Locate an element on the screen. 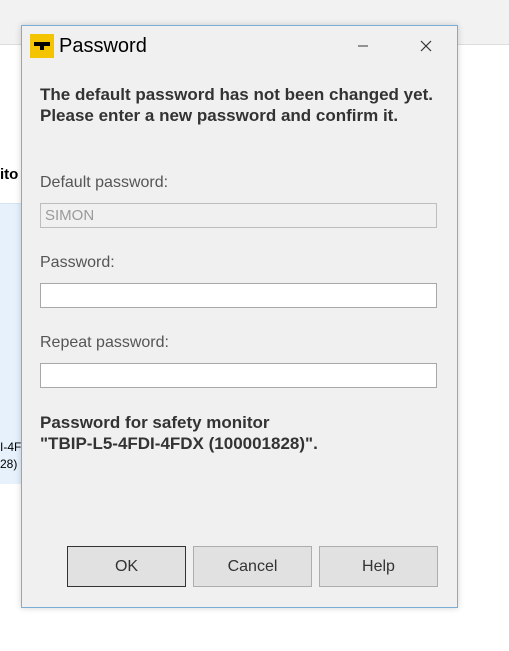  close-icon is located at coordinates (426, 46).